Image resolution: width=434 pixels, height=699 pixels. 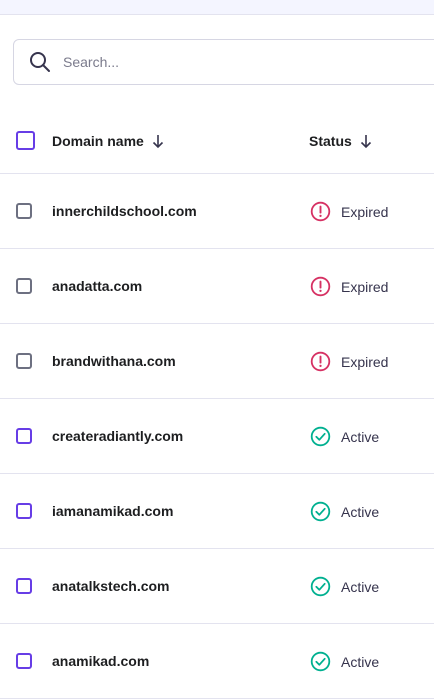 I want to click on domain-name: brandwithana.com, so click(x=114, y=361).